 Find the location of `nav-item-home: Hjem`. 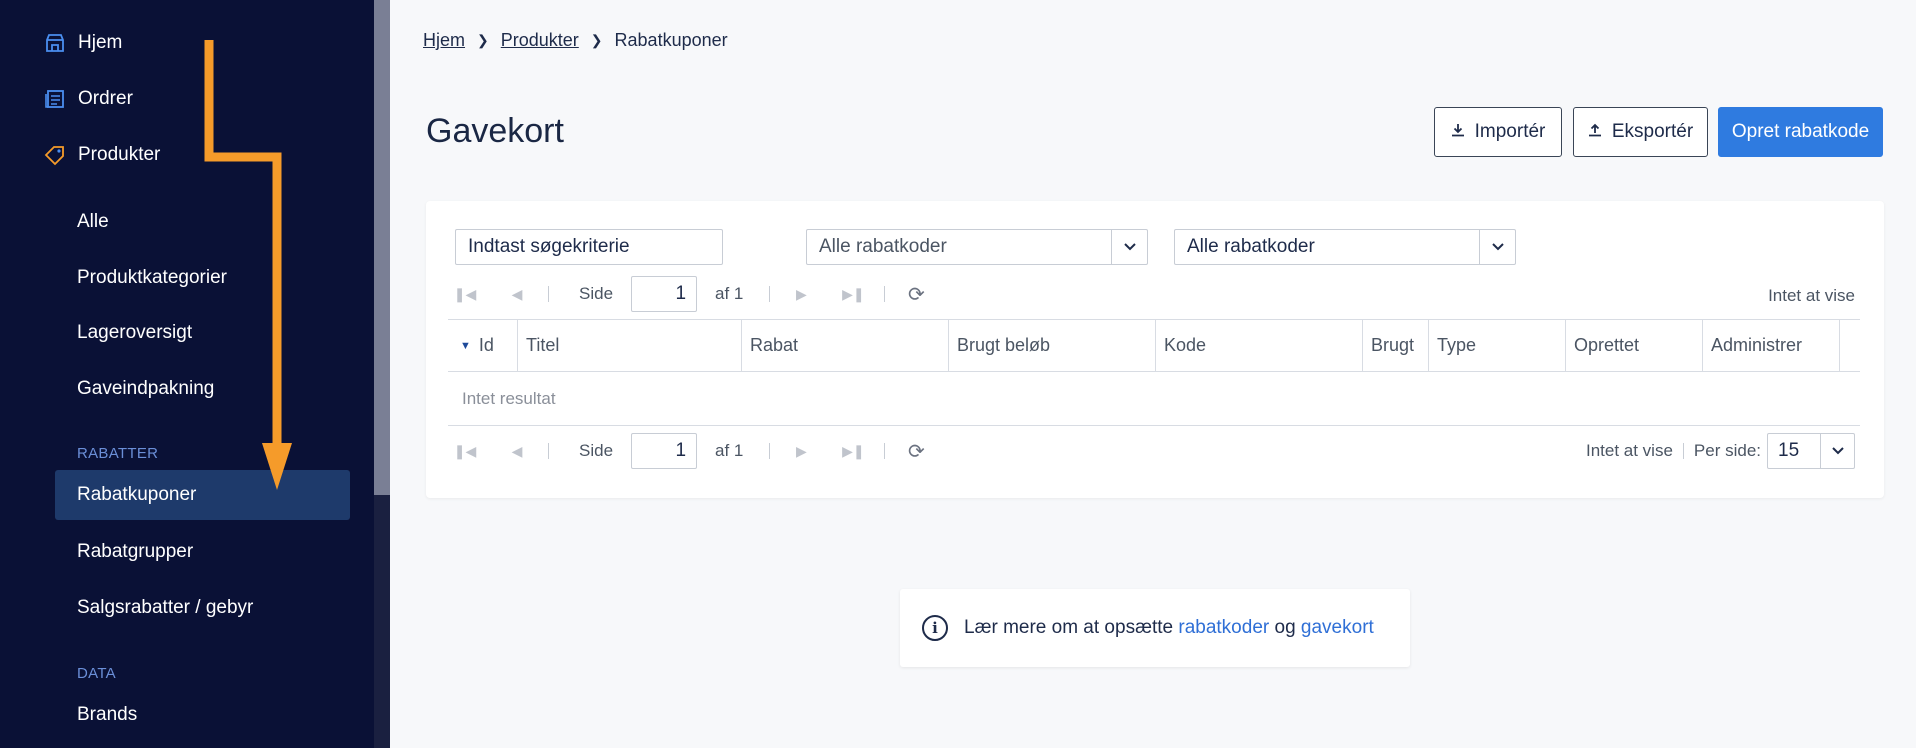

nav-item-home: Hjem is located at coordinates (83, 43).